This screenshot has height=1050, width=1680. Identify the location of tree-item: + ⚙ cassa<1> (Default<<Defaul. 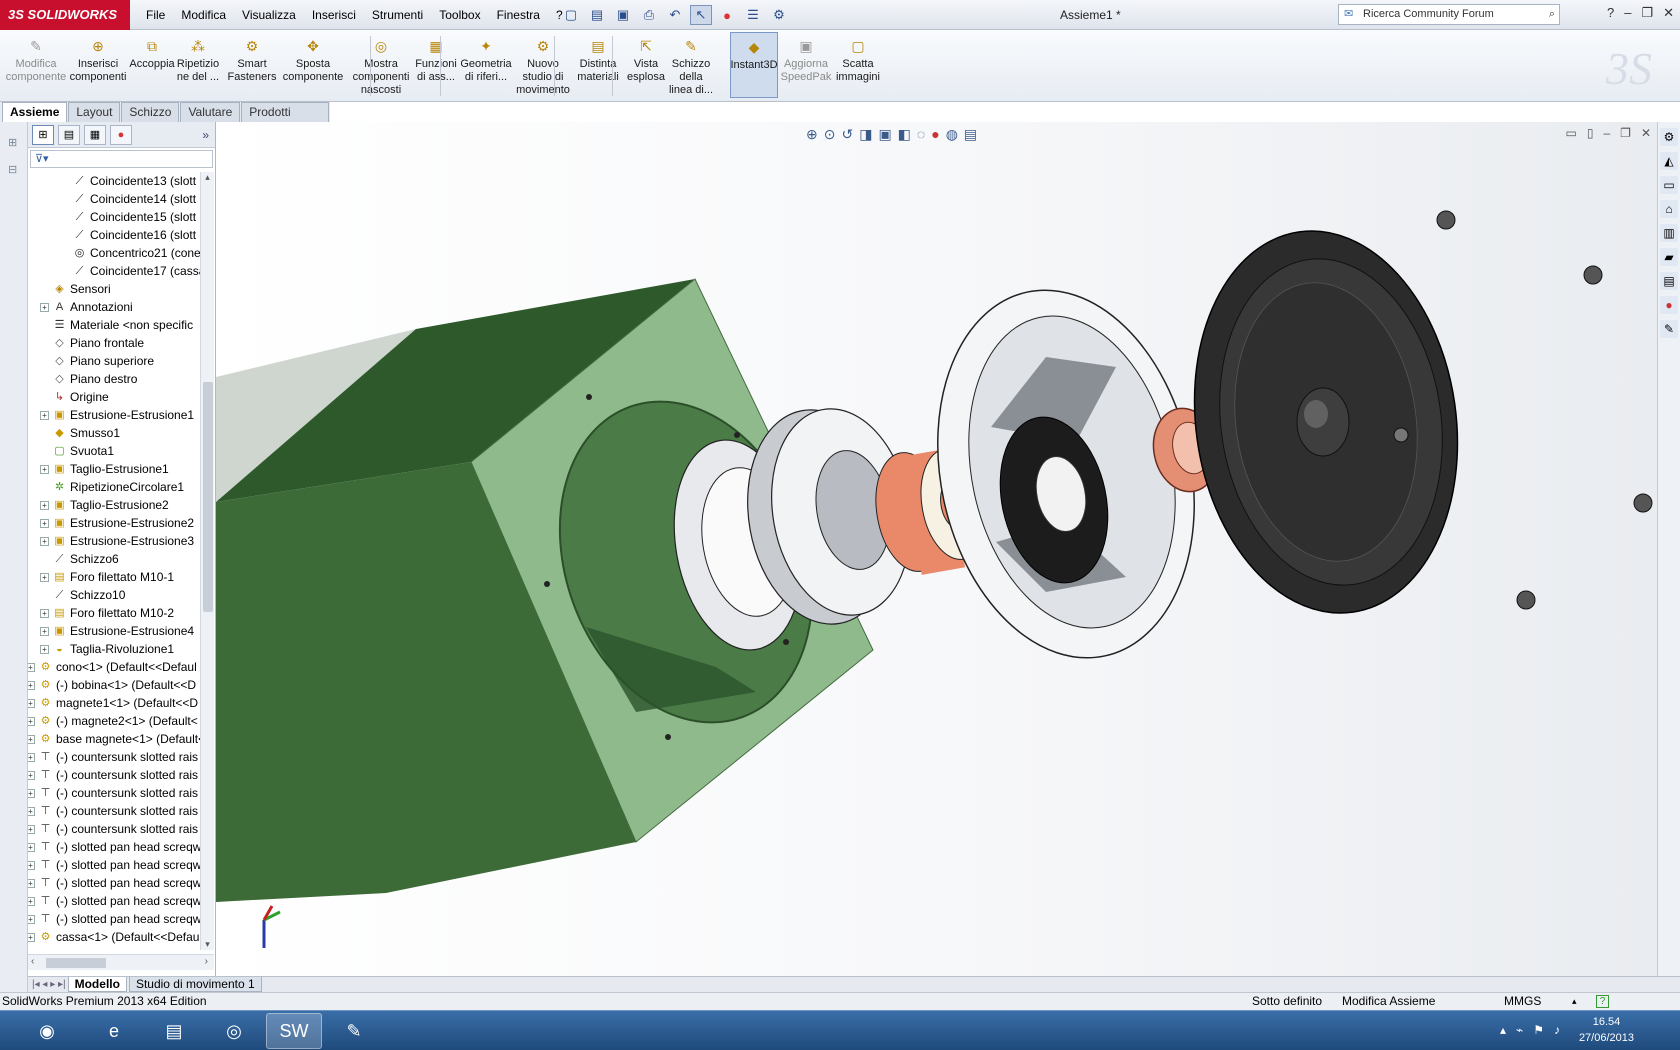
(114, 937).